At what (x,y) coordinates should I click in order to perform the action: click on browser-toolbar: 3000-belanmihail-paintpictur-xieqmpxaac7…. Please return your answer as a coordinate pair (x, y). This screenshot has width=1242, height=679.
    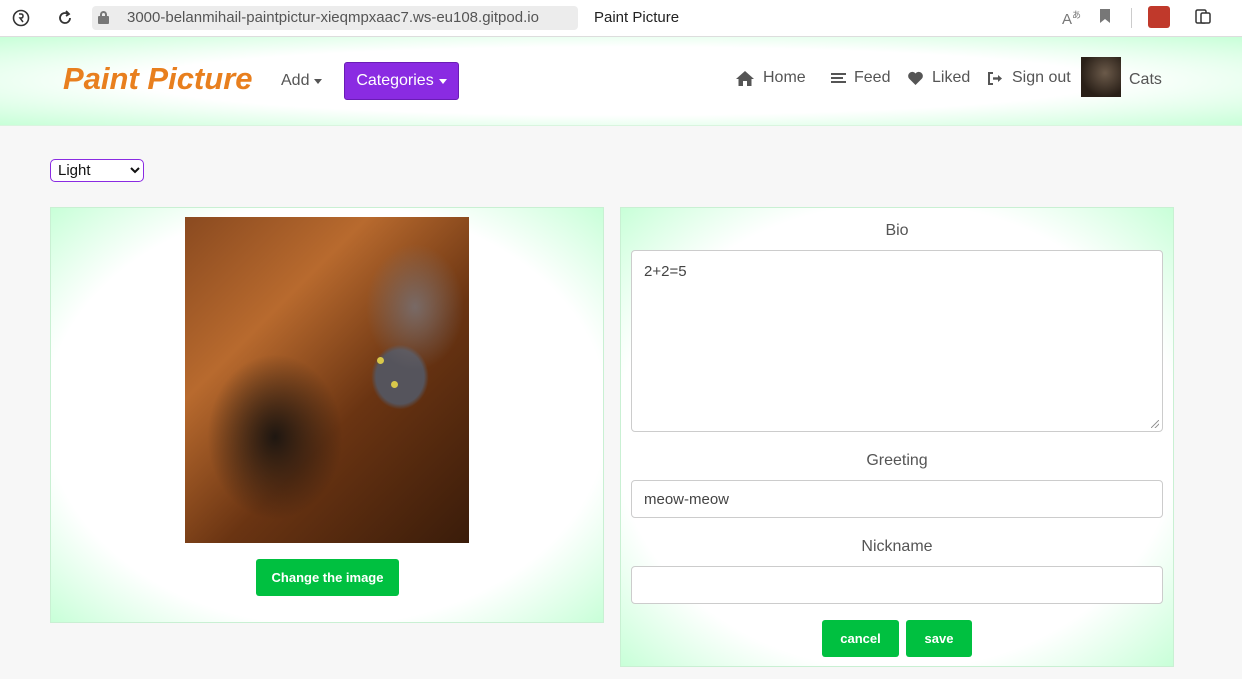
    Looking at the image, I should click on (621, 18).